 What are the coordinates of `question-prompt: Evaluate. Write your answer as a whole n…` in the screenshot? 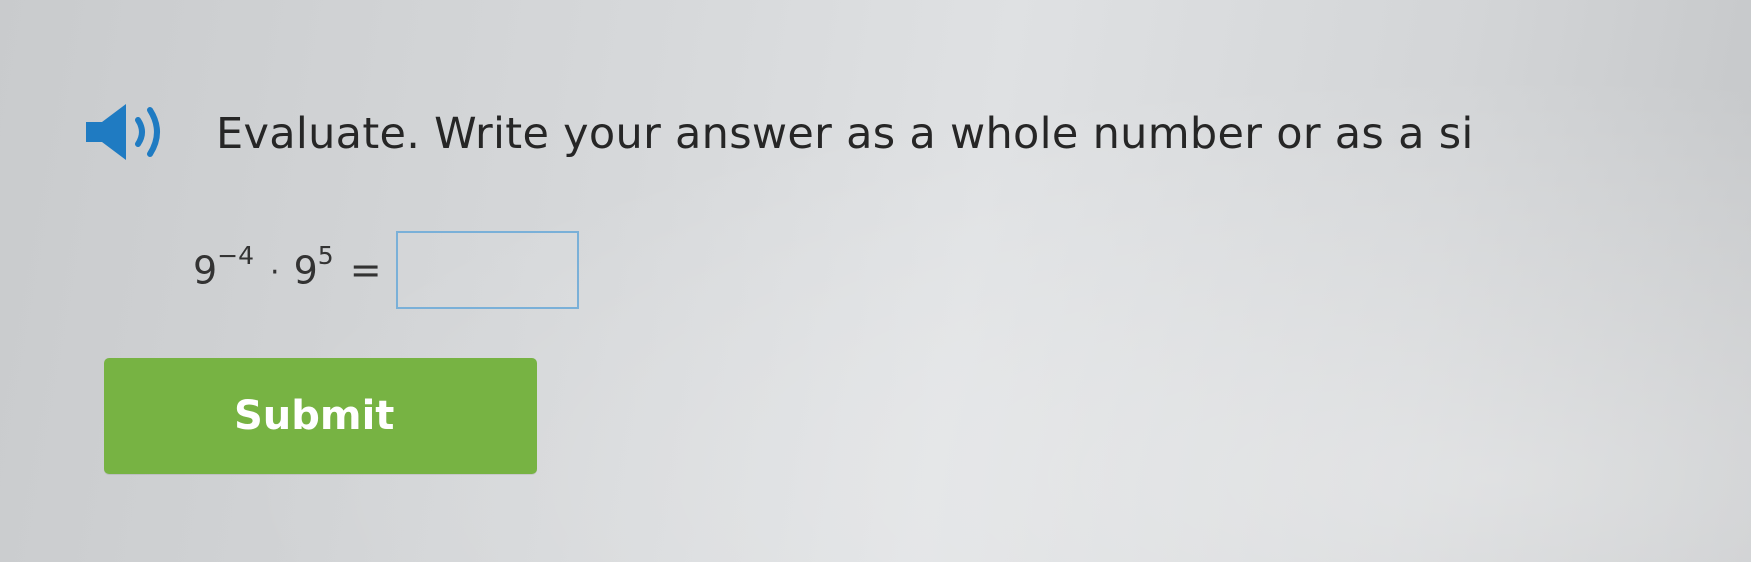 It's located at (845, 134).